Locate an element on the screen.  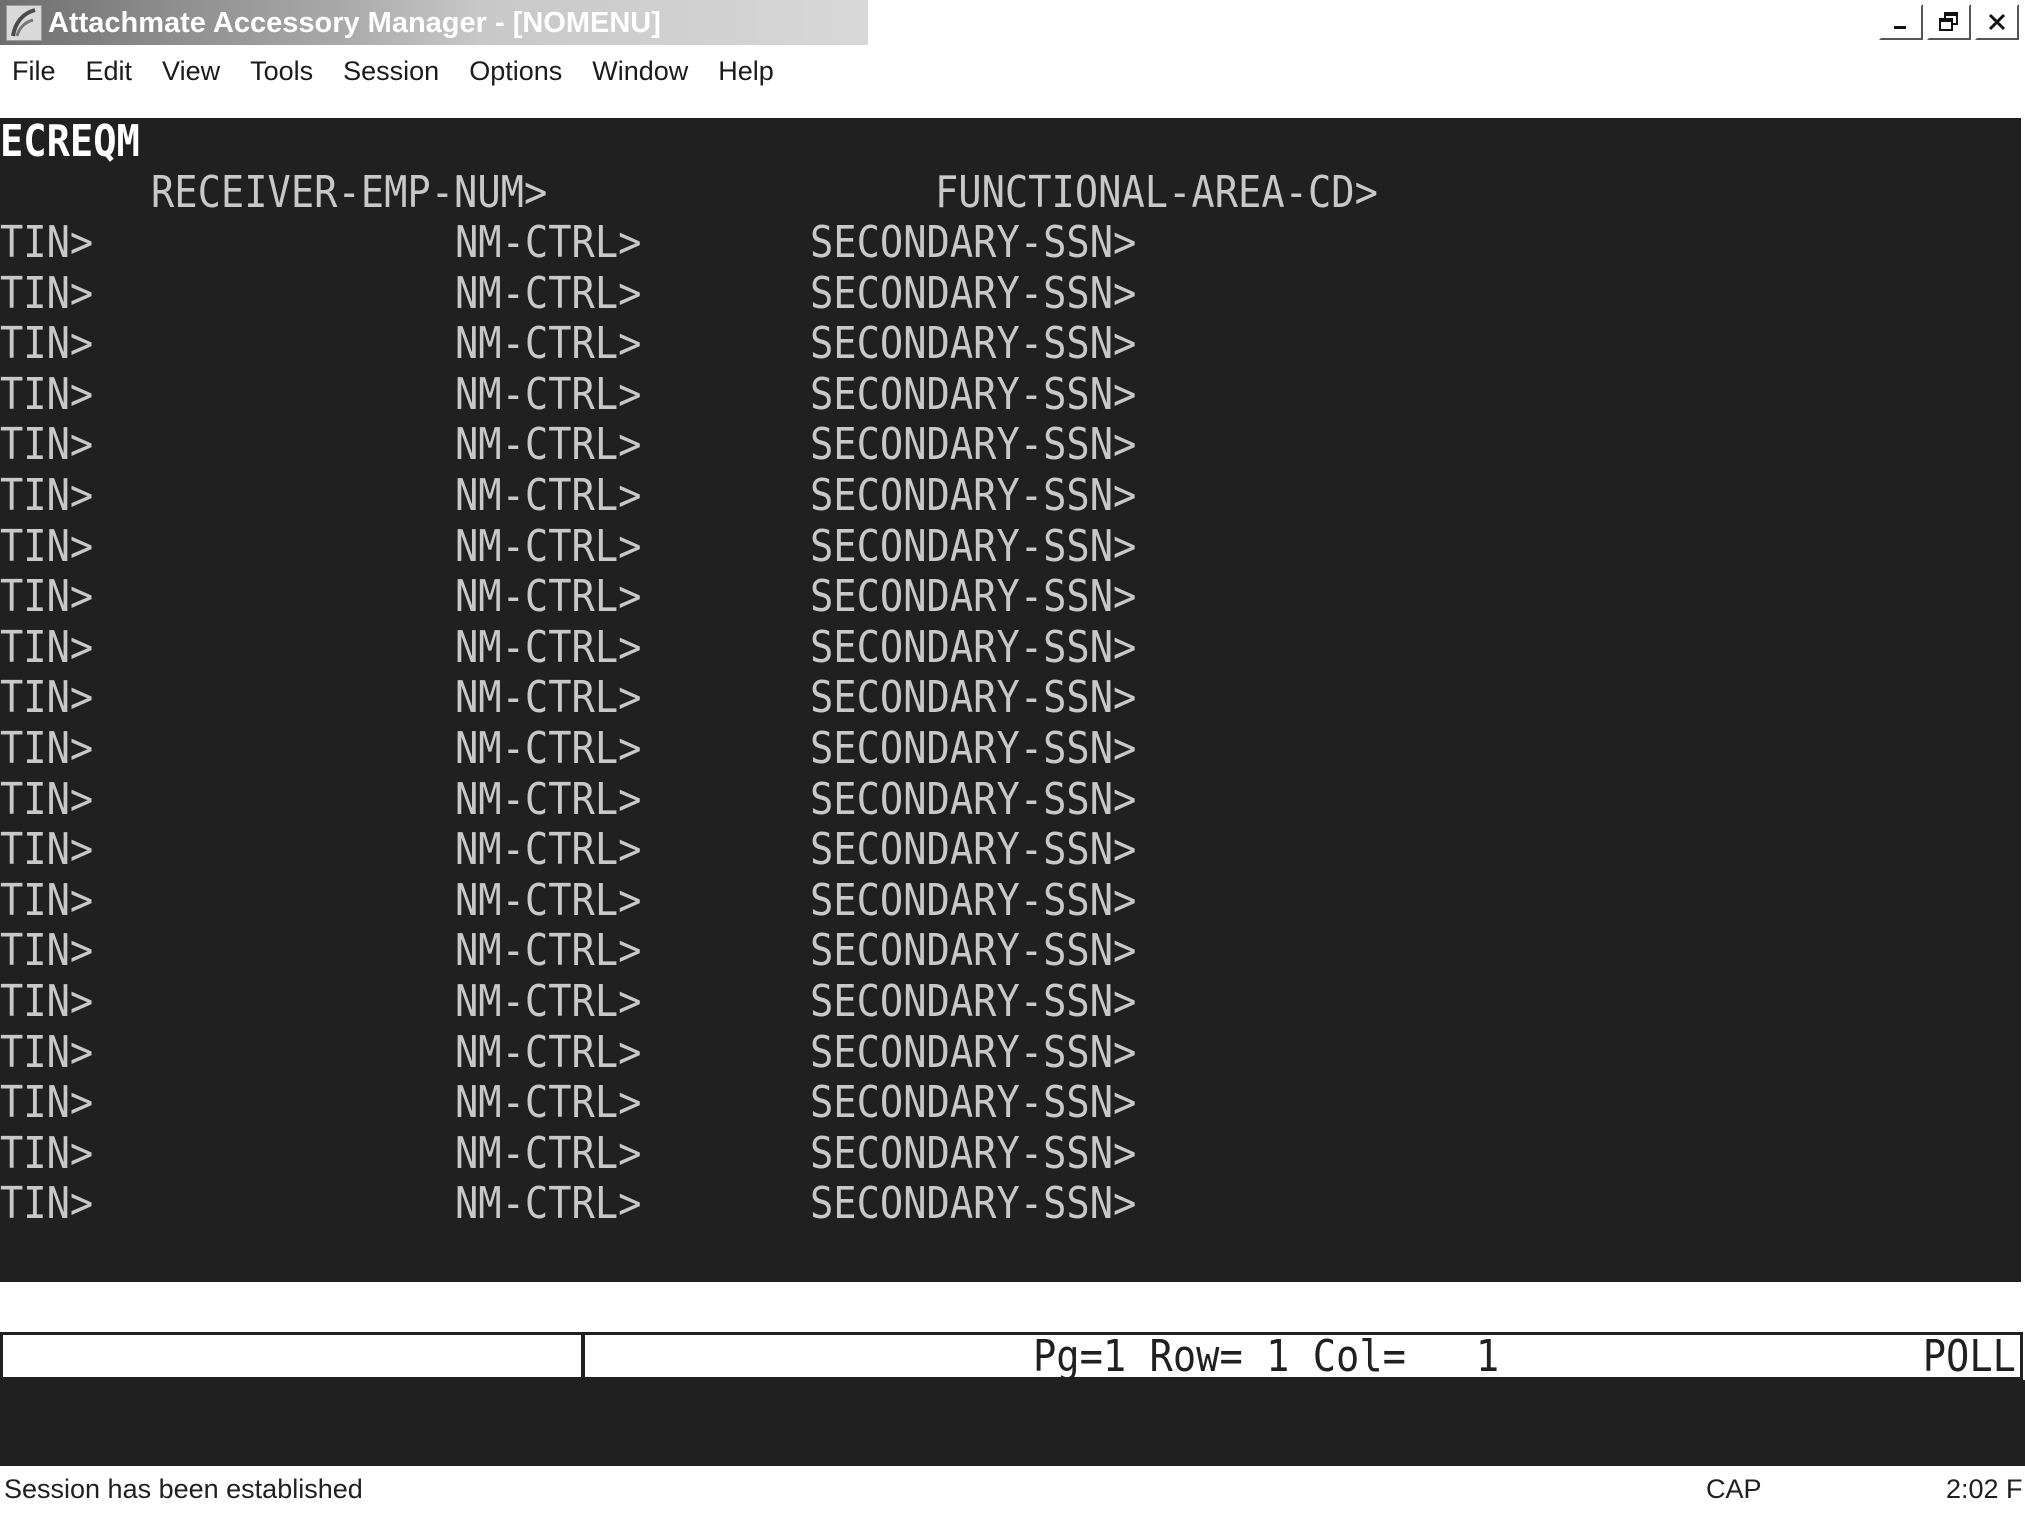
window-title: Attachmate Accessory Manager - [NOMENU] is located at coordinates (354, 23).